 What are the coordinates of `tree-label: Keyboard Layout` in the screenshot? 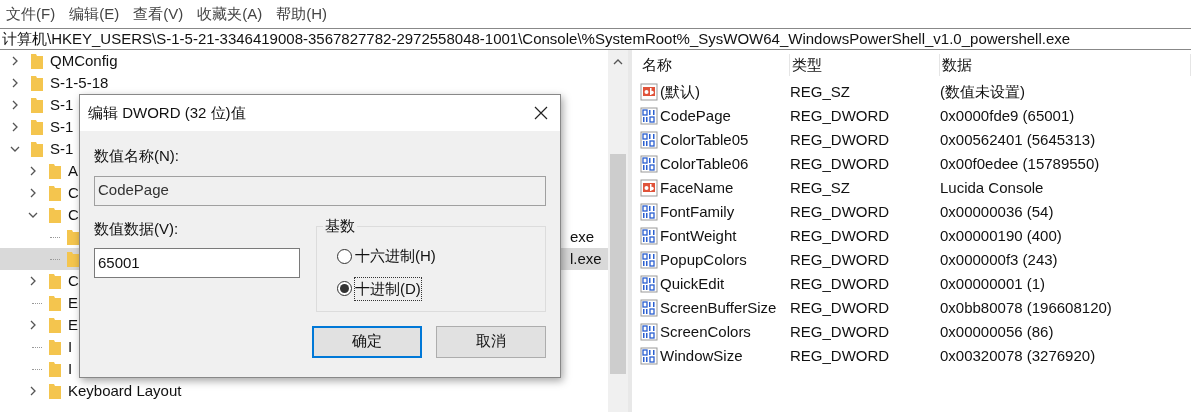 It's located at (125, 390).